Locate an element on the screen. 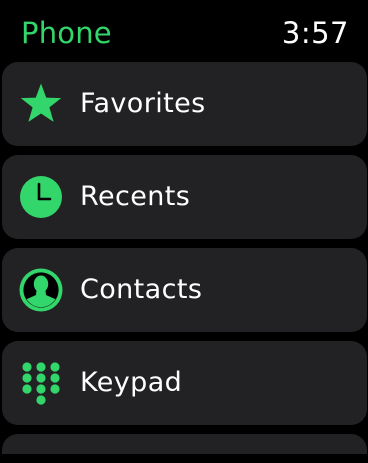 This screenshot has width=368, height=463. person-icon is located at coordinates (41, 290).